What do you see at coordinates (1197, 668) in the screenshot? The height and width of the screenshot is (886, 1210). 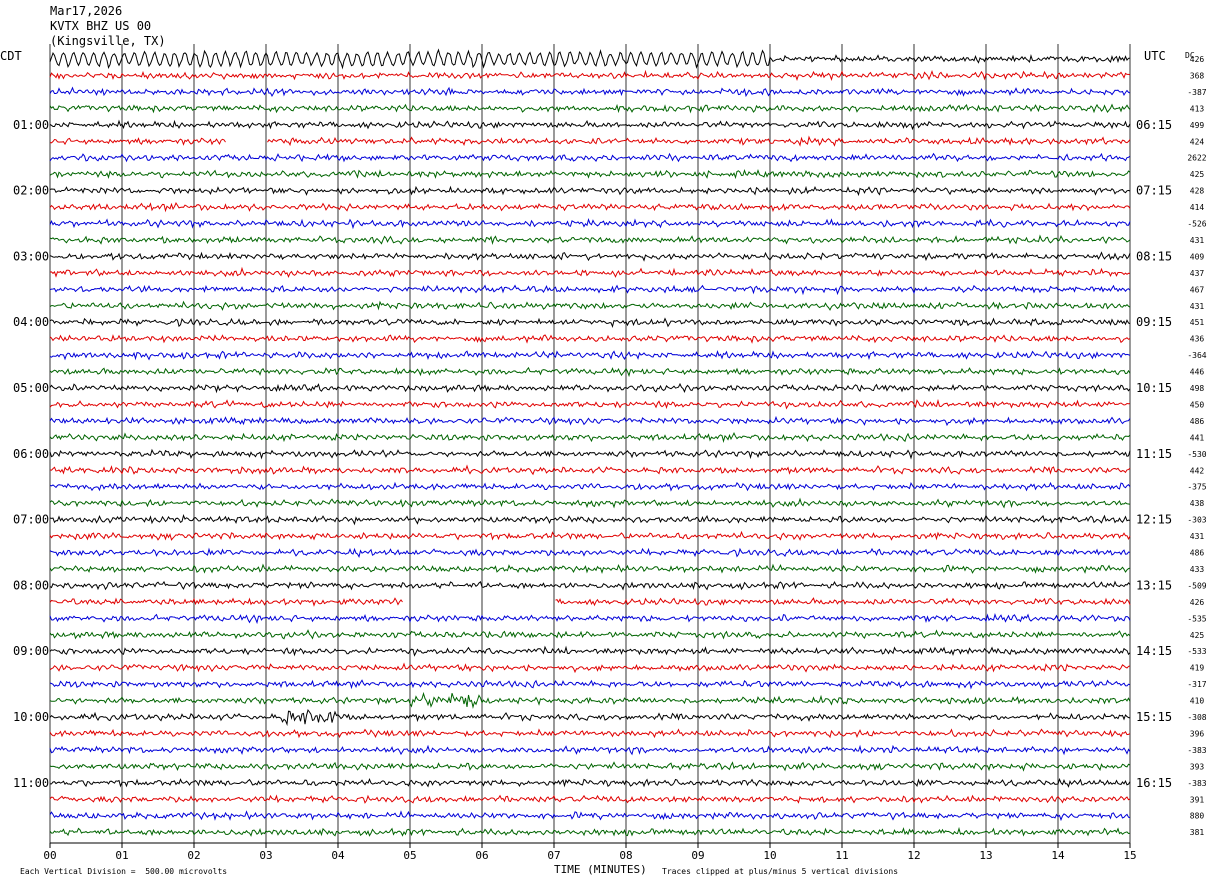 I see `dc-offset-label: 419` at bounding box center [1197, 668].